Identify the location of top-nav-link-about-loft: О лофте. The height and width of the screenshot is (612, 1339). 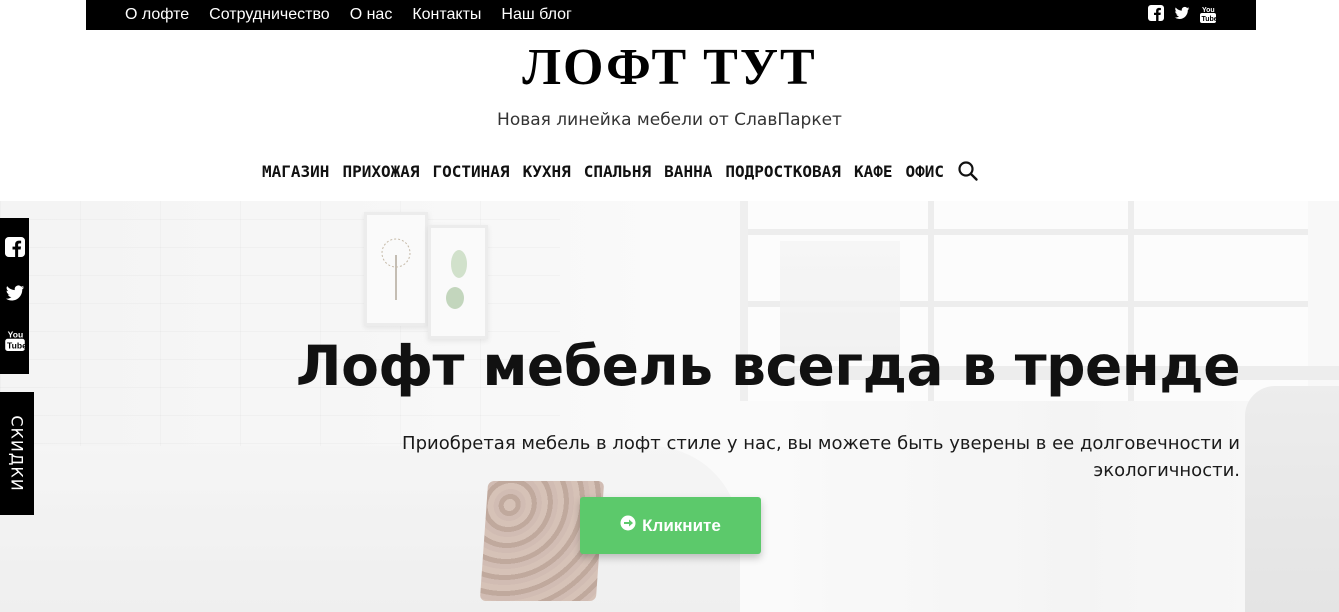
(157, 15).